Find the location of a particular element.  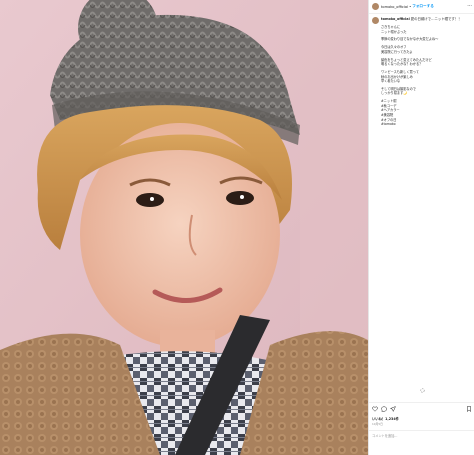

post-header: tomoko_official • フォローする ··· is located at coordinates (421, 7).